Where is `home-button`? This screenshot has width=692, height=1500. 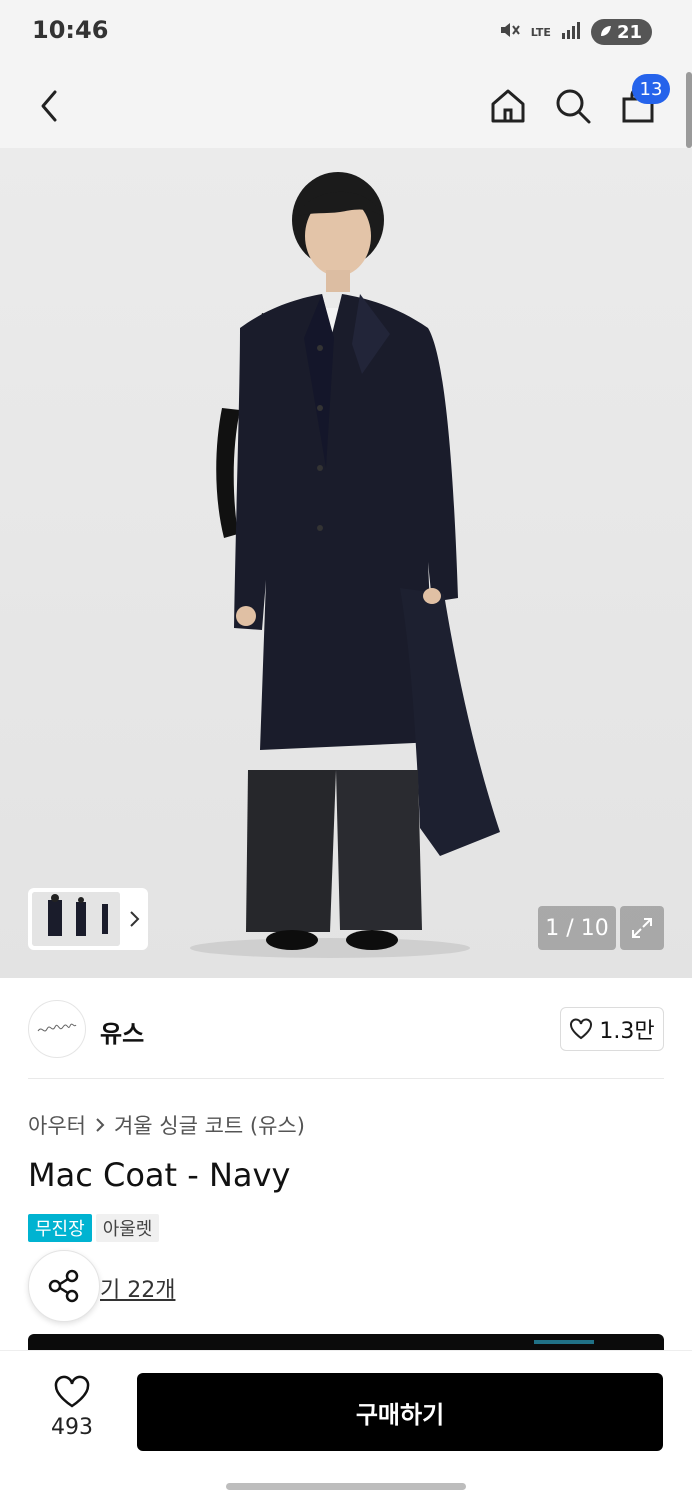
home-button is located at coordinates (508, 106).